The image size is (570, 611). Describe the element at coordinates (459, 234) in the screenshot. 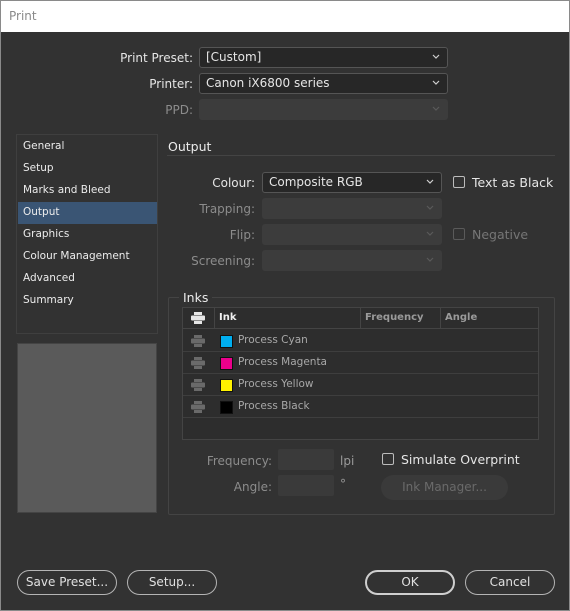

I see `negative-checkbox` at that location.